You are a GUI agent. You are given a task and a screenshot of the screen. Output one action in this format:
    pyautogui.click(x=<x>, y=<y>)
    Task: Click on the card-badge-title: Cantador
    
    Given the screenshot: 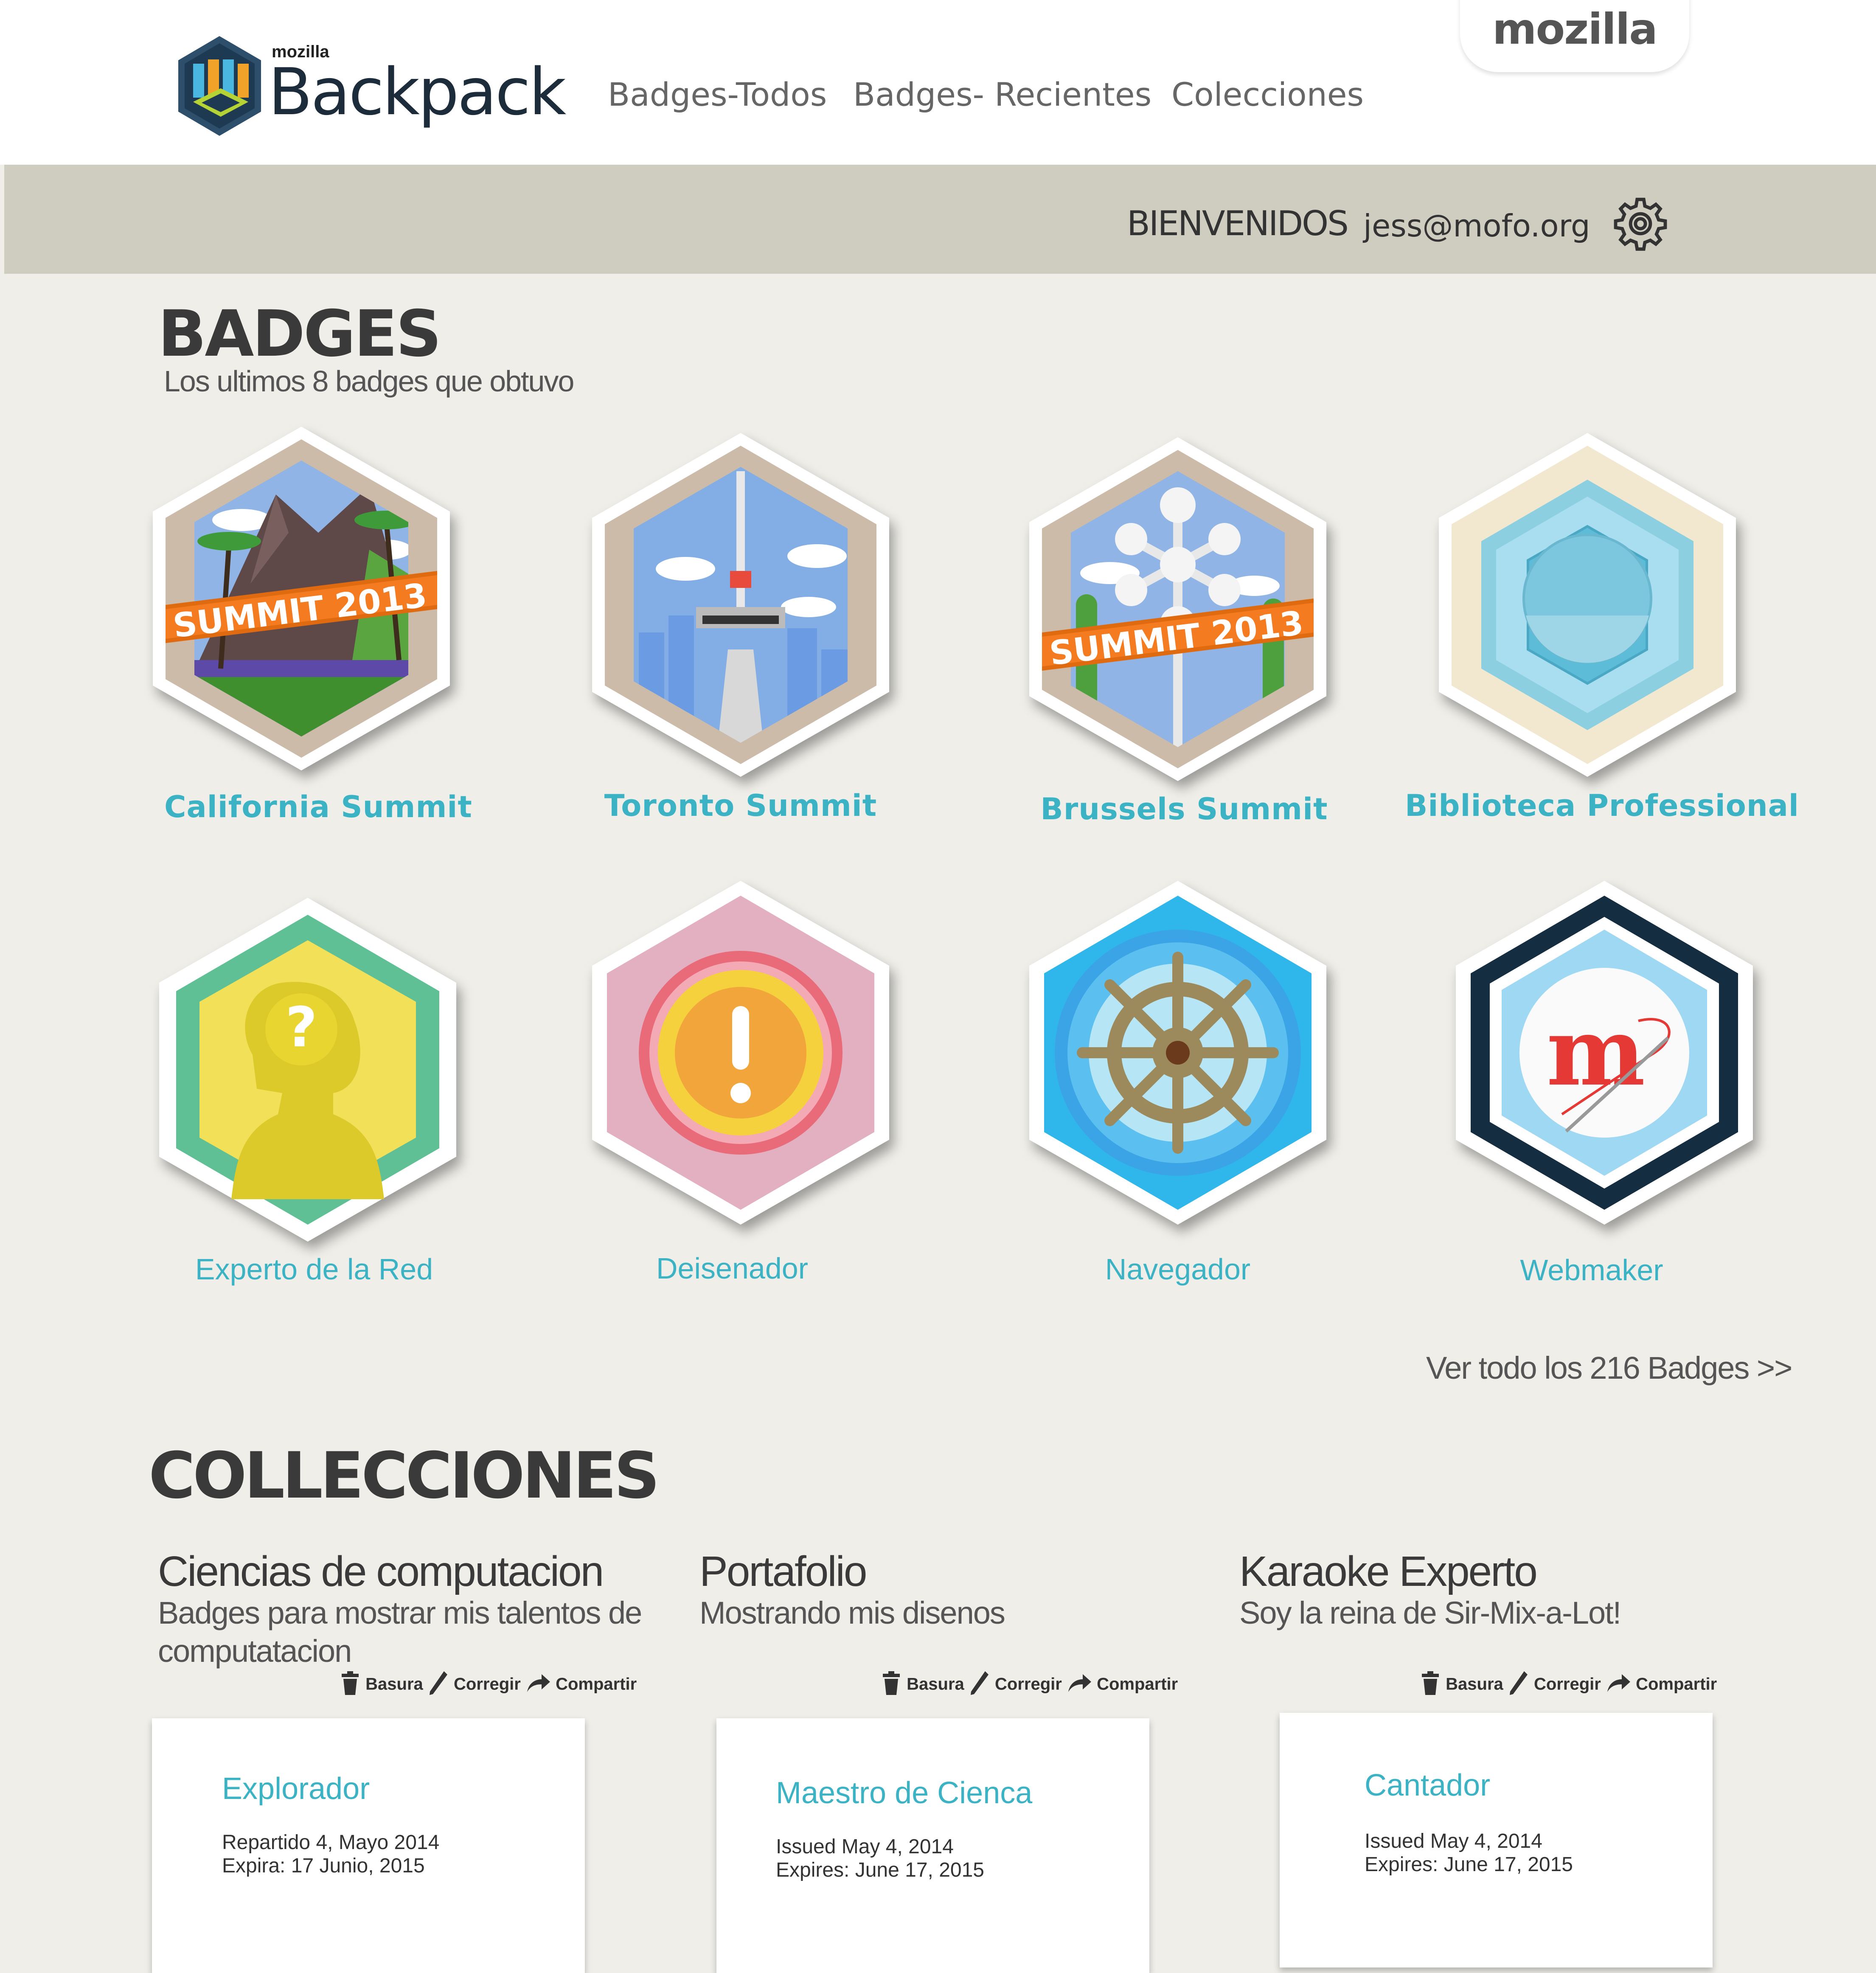 What is the action you would take?
    pyautogui.click(x=1427, y=1785)
    